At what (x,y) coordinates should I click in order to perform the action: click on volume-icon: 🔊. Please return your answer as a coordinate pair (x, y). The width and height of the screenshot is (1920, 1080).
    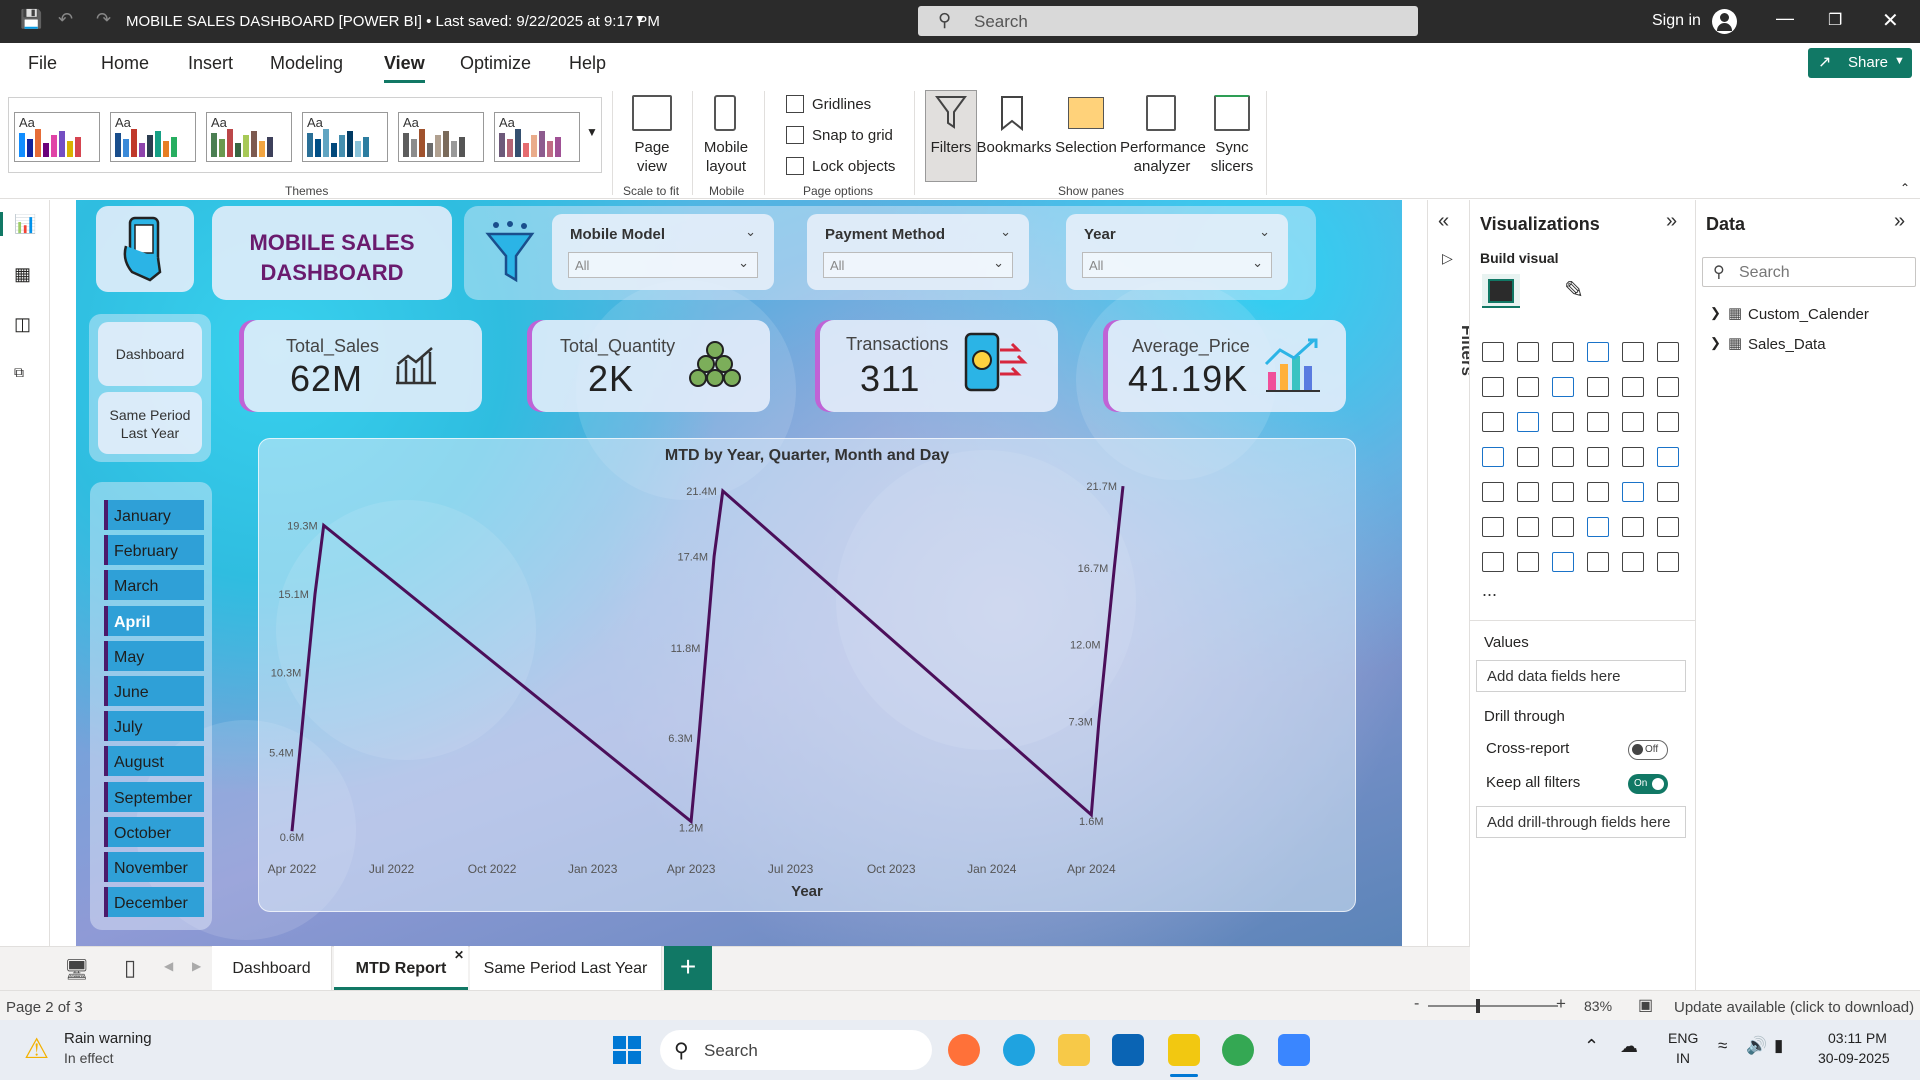
    Looking at the image, I should click on (1756, 1046).